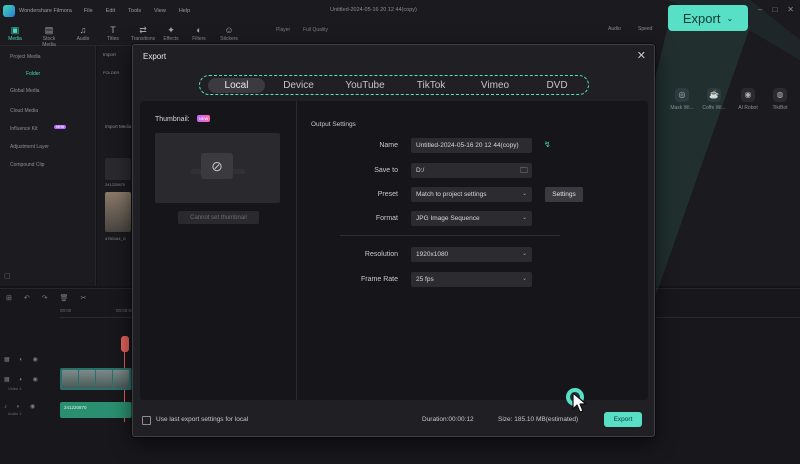 Image resolution: width=800 pixels, height=464 pixels. I want to click on frame-rate-row: Frame Rate 25 fps ⌄, so click(471, 280).